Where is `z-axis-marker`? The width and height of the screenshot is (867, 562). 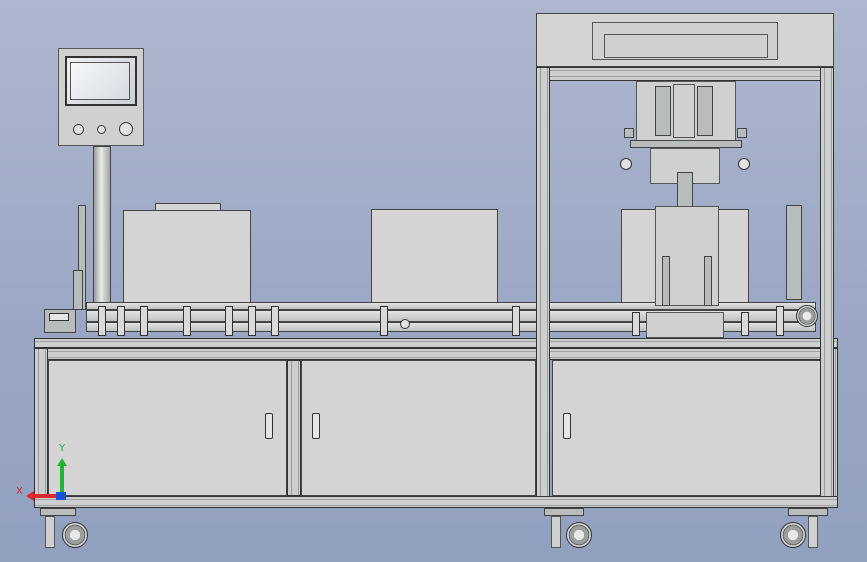
z-axis-marker is located at coordinates (61, 496).